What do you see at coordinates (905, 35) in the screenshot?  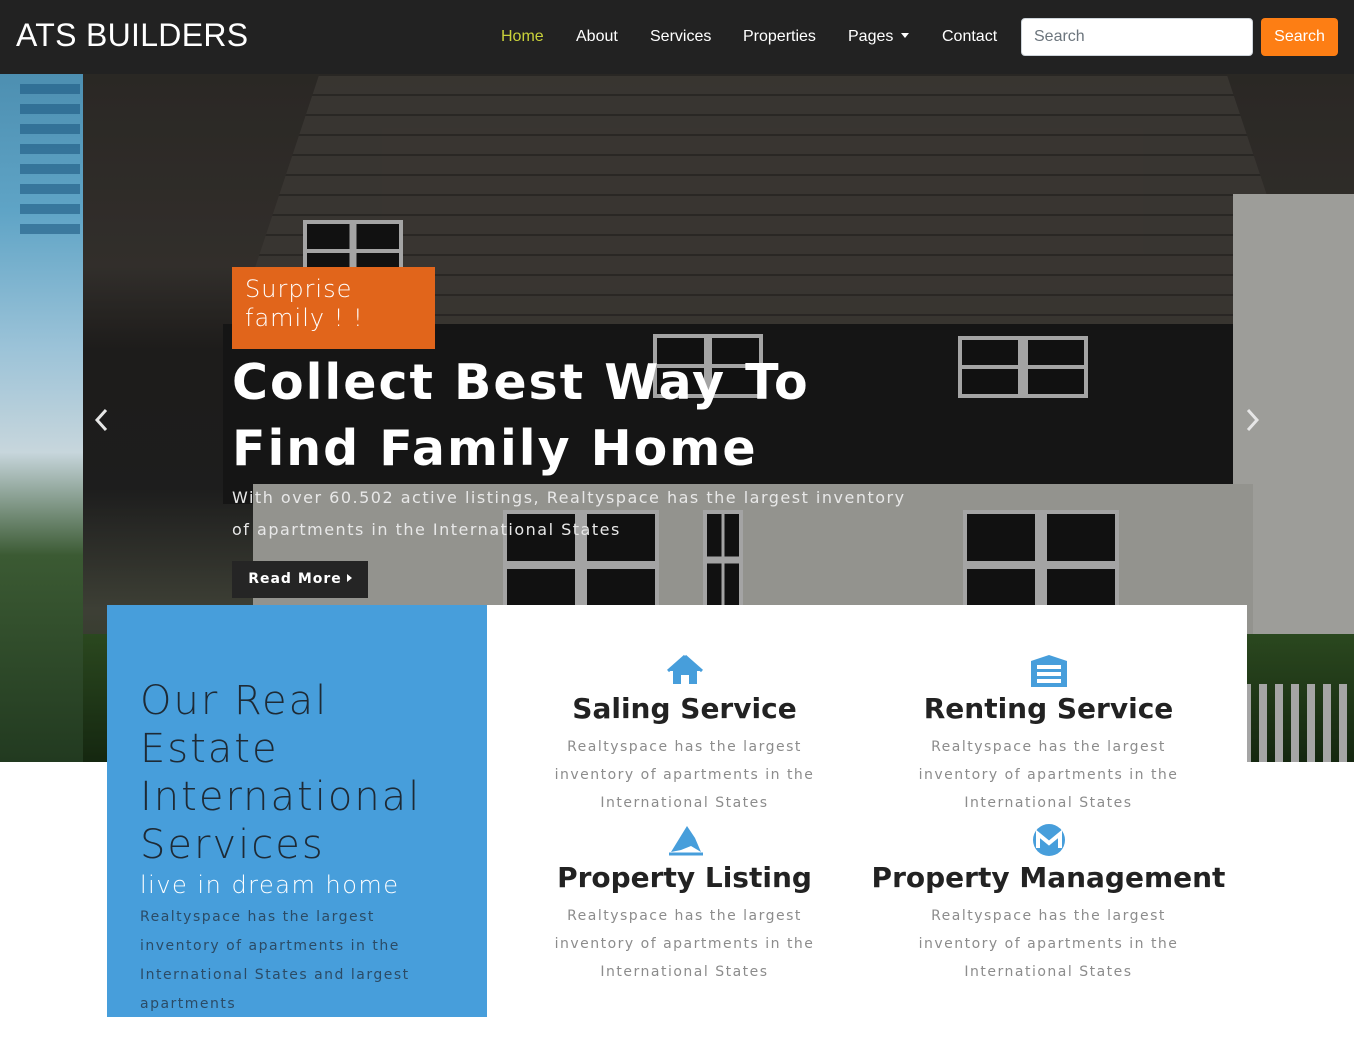 I see `caret-down-icon` at bounding box center [905, 35].